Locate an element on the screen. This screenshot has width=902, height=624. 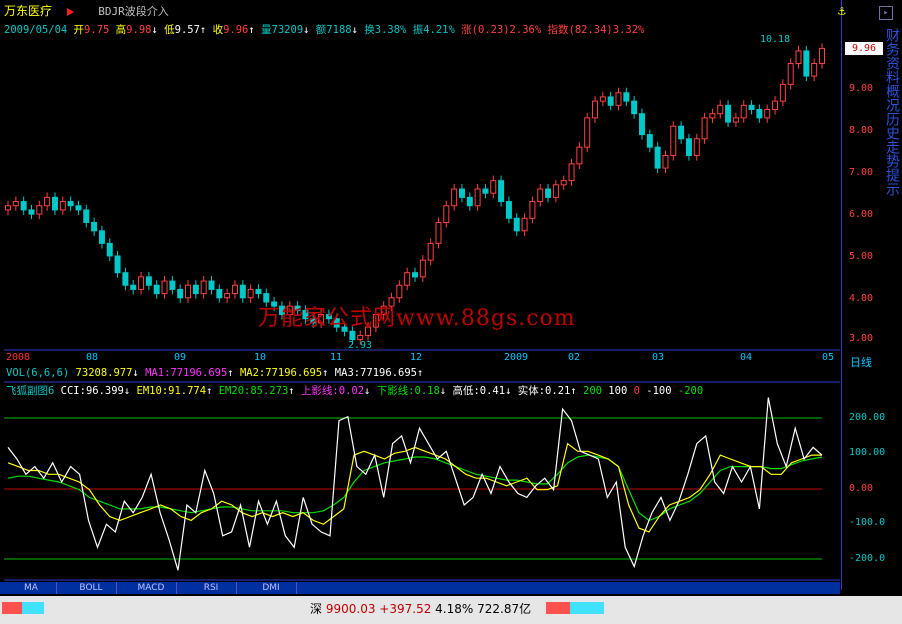
indicator-title: 飞狐副图6 is located at coordinates (30, 391).